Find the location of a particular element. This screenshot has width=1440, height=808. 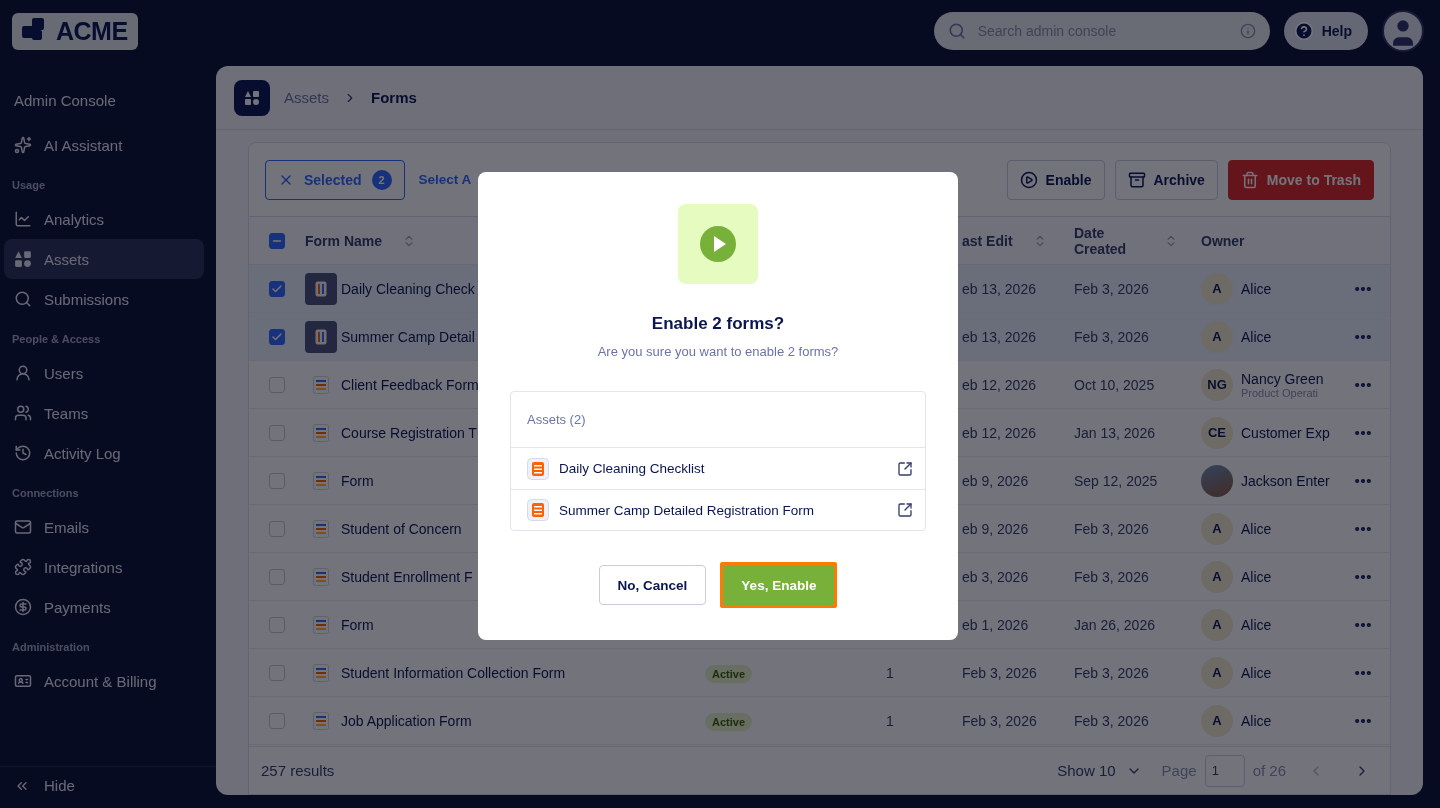

form-name: Student of Concern is located at coordinates (401, 528).